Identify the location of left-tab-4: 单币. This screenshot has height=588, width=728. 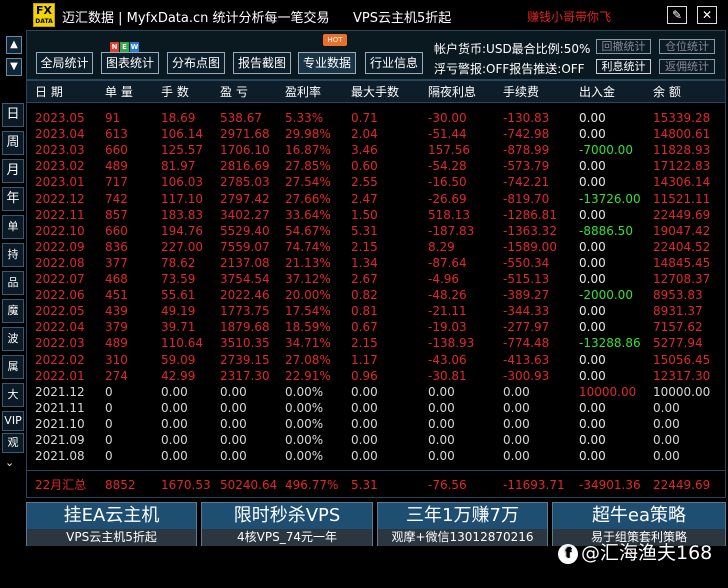
(13, 227).